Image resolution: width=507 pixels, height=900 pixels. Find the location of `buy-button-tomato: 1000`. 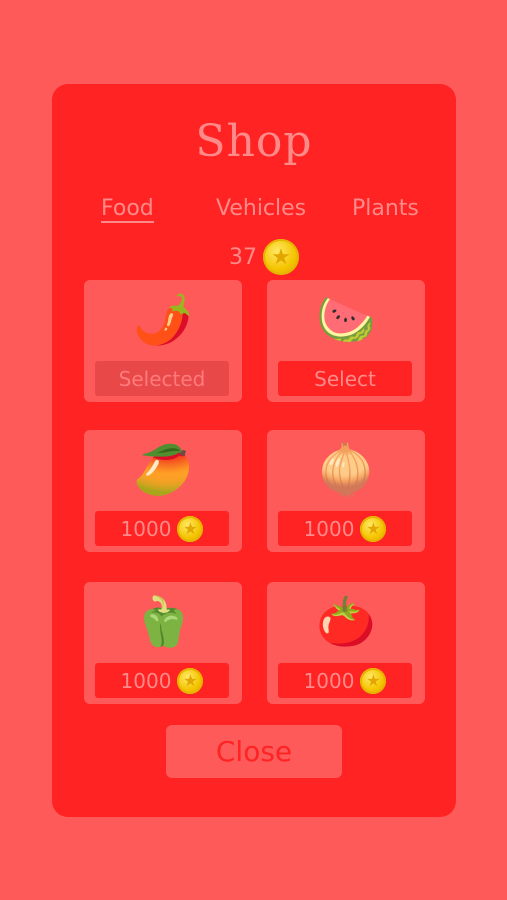

buy-button-tomato: 1000 is located at coordinates (345, 680).